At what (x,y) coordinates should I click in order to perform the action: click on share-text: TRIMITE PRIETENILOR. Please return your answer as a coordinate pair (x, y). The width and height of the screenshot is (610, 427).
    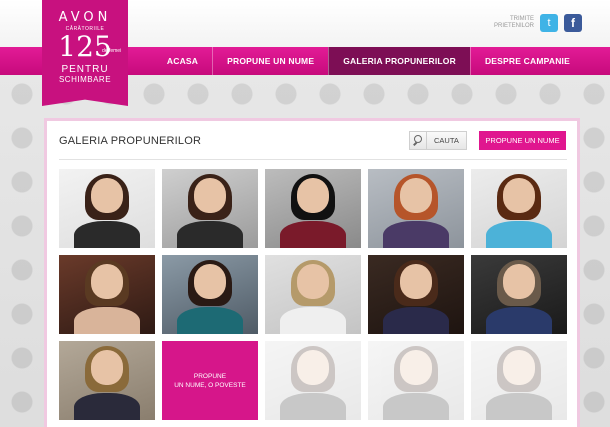
    Looking at the image, I should click on (513, 22).